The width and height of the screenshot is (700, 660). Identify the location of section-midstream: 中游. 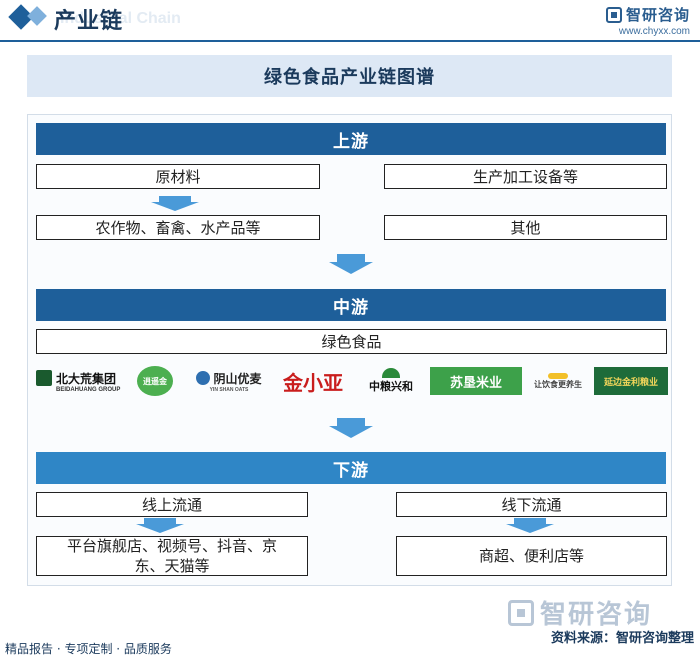
(351, 305).